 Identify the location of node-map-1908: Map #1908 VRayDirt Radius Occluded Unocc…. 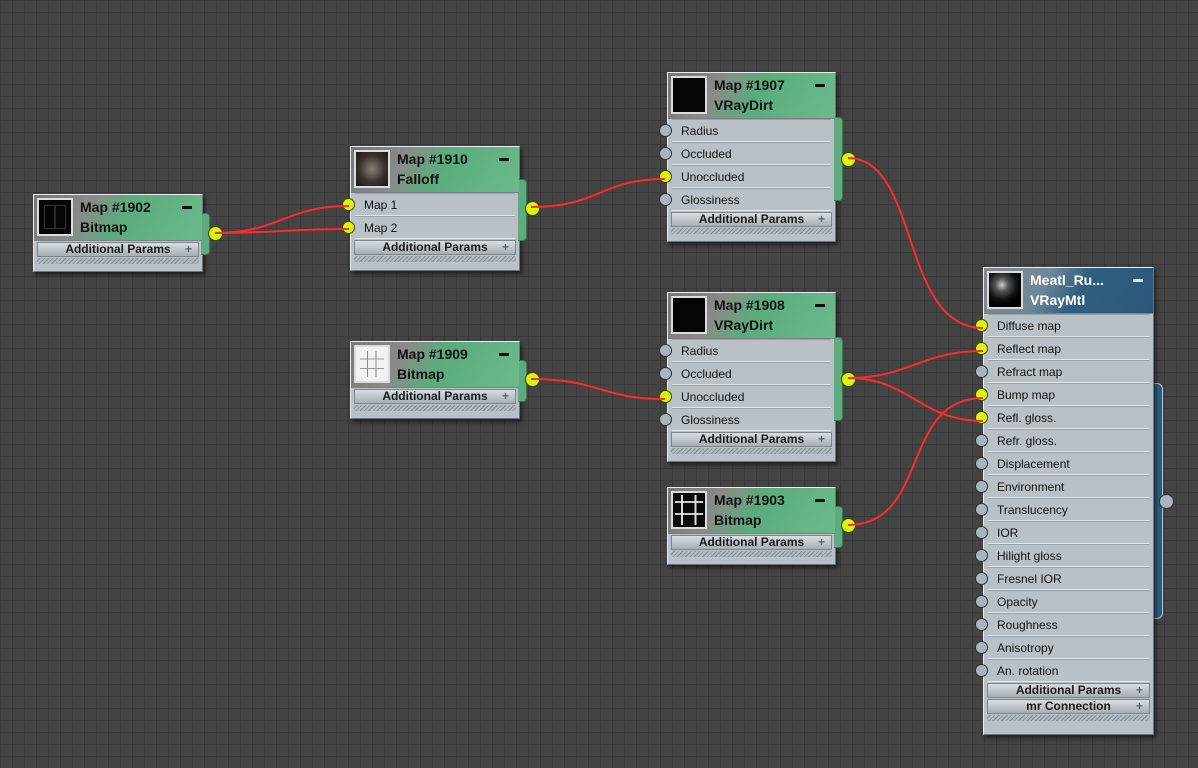
(757, 377).